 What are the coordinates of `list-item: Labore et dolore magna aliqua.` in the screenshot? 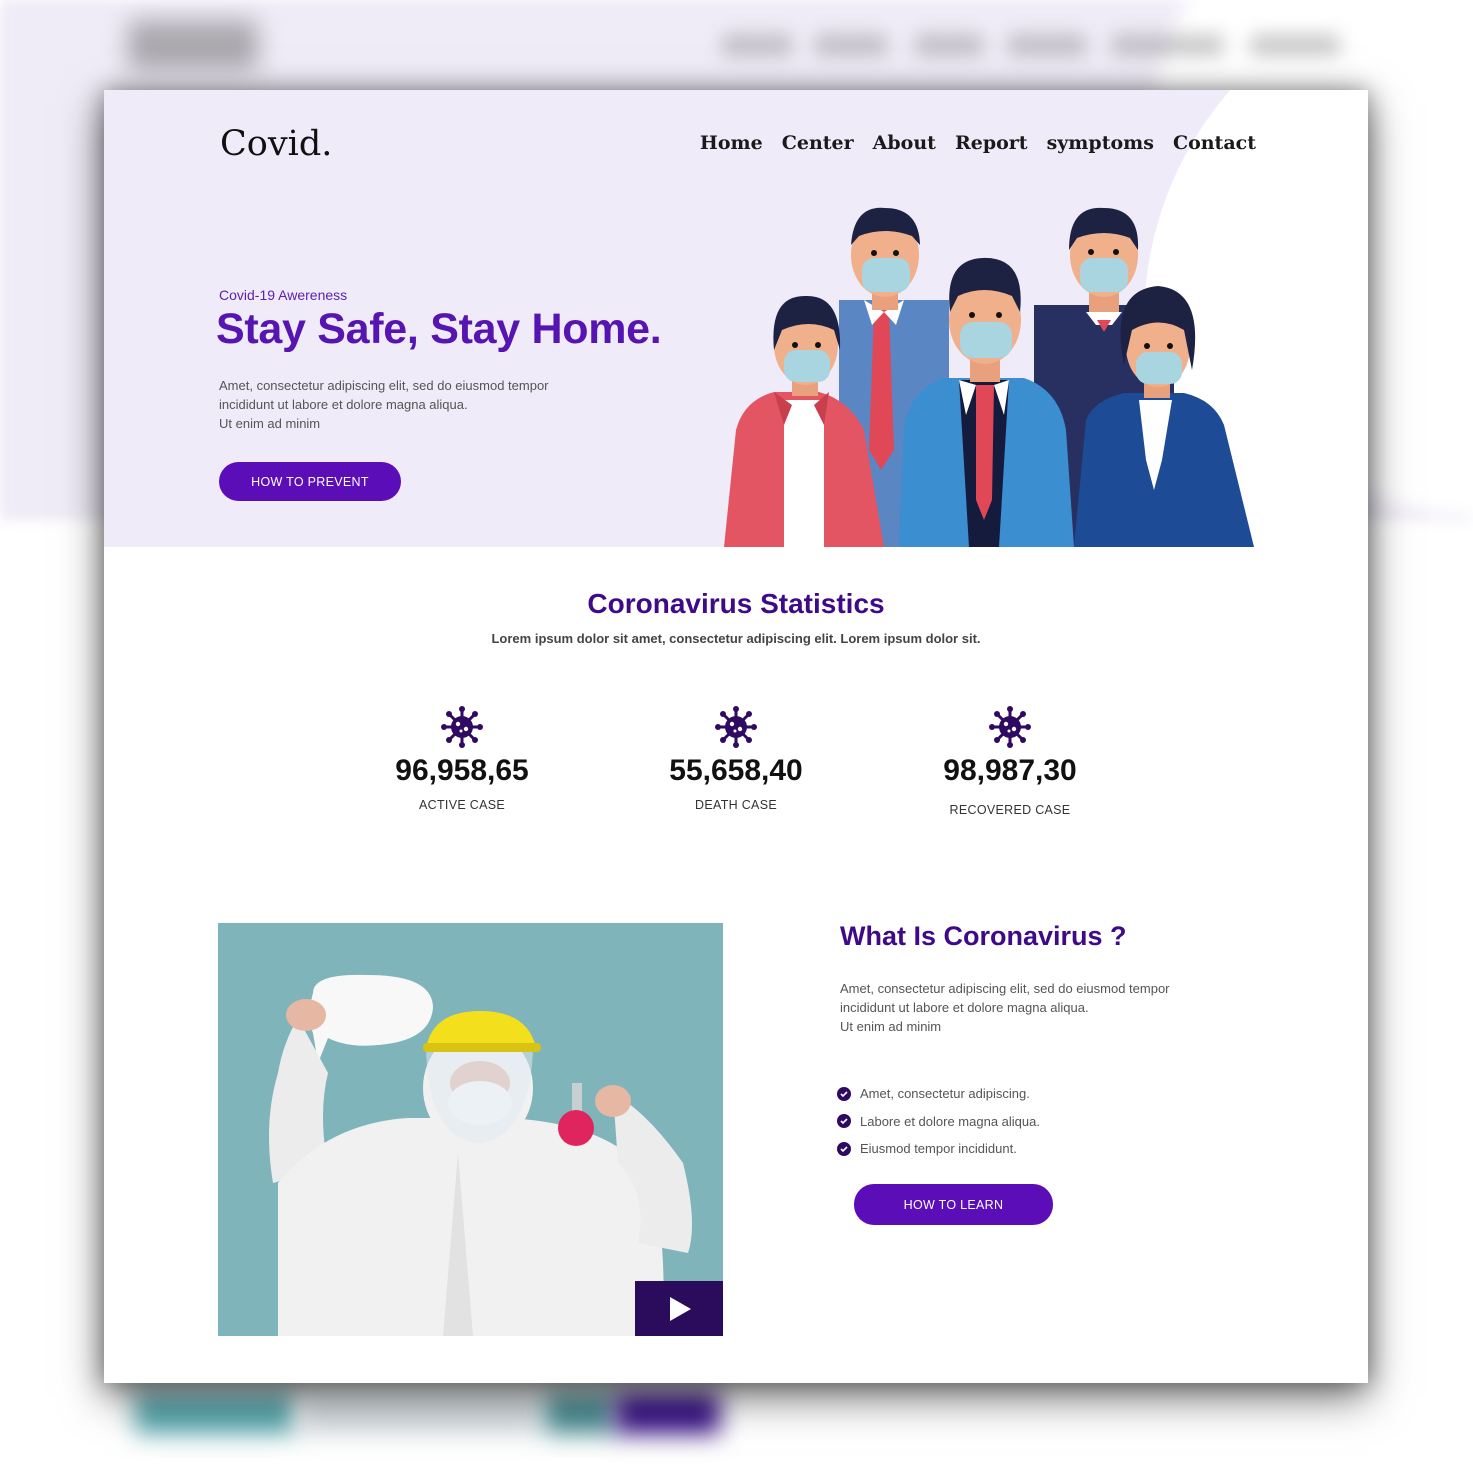 It's located at (938, 1122).